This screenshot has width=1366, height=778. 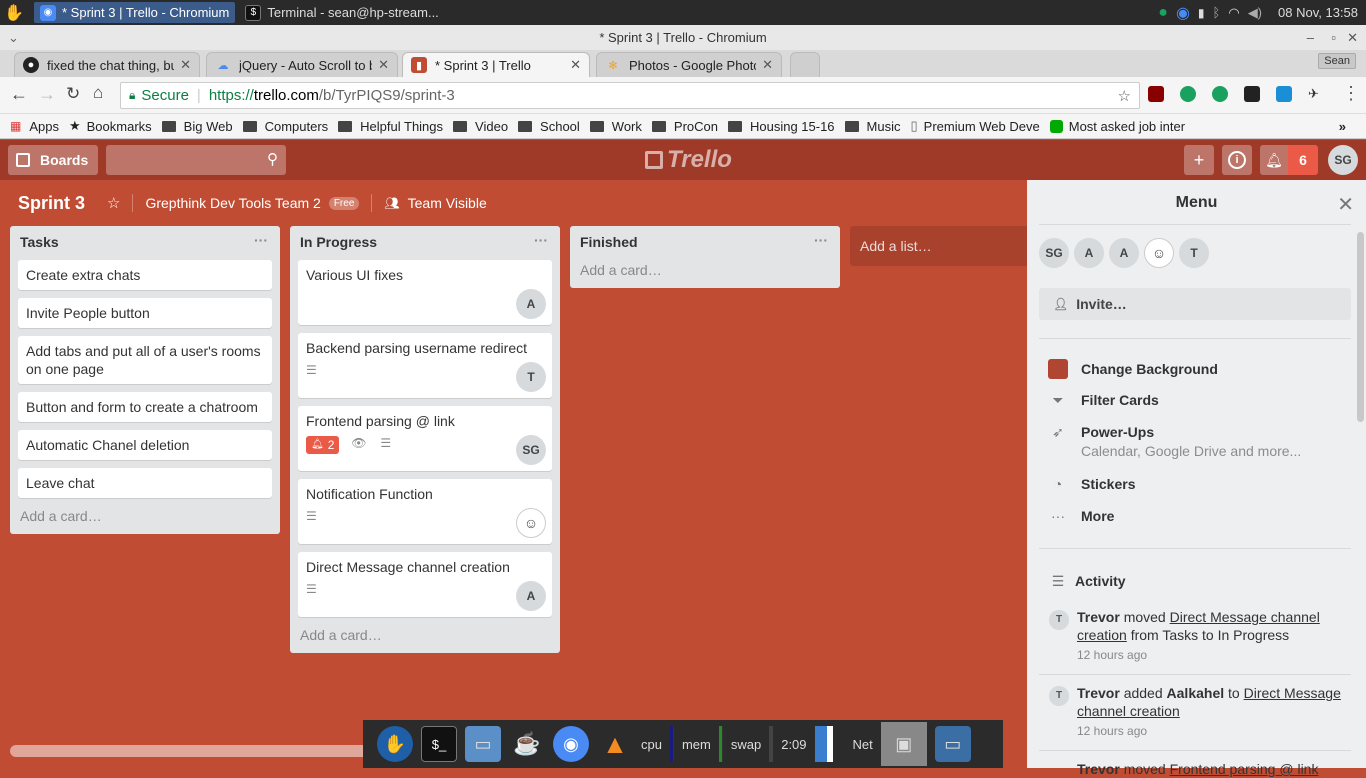 I want to click on list-header: In Progress ···, so click(x=425, y=243).